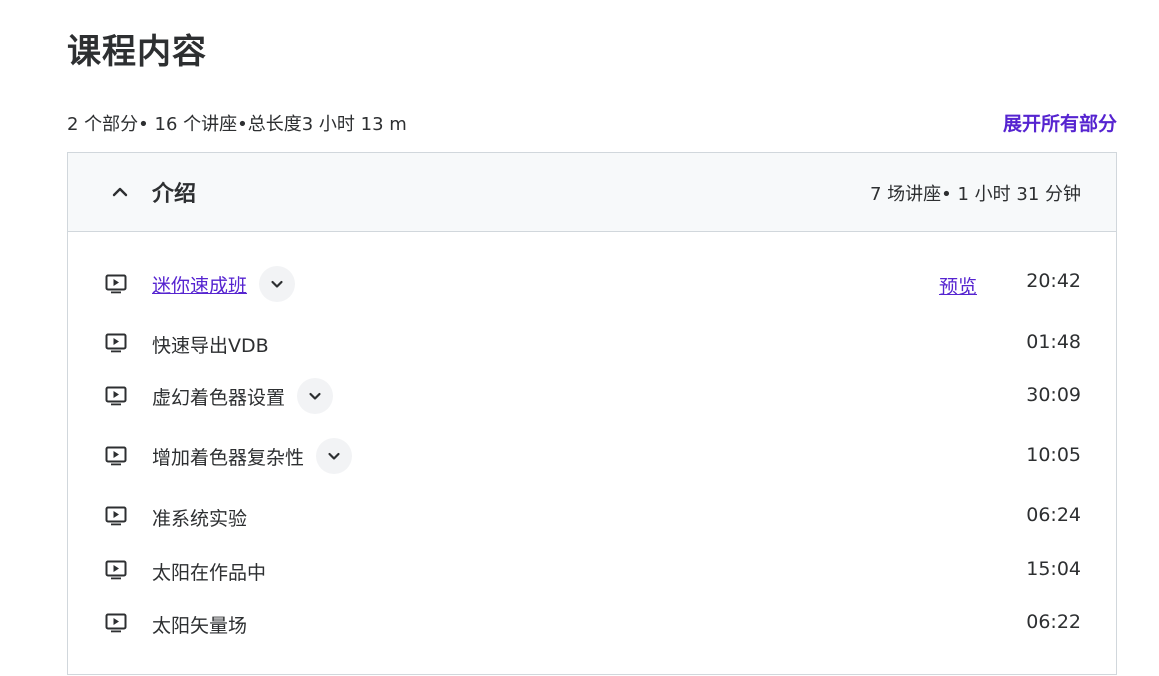 Image resolution: width=1159 pixels, height=676 pixels. I want to click on lecture-duration: 06:24, so click(1053, 515).